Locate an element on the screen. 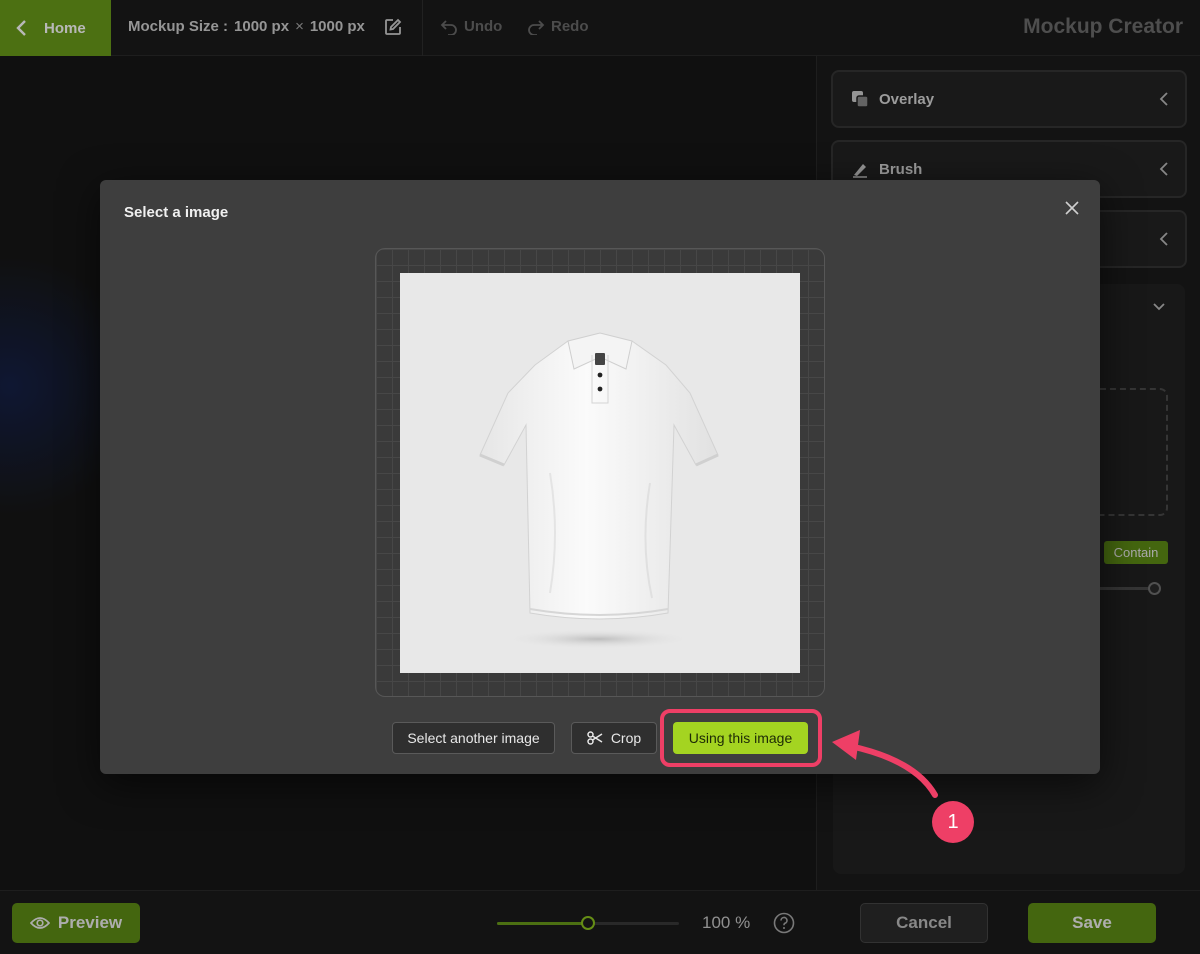 The height and width of the screenshot is (954, 1200). annotation-arrow is located at coordinates (885, 764).